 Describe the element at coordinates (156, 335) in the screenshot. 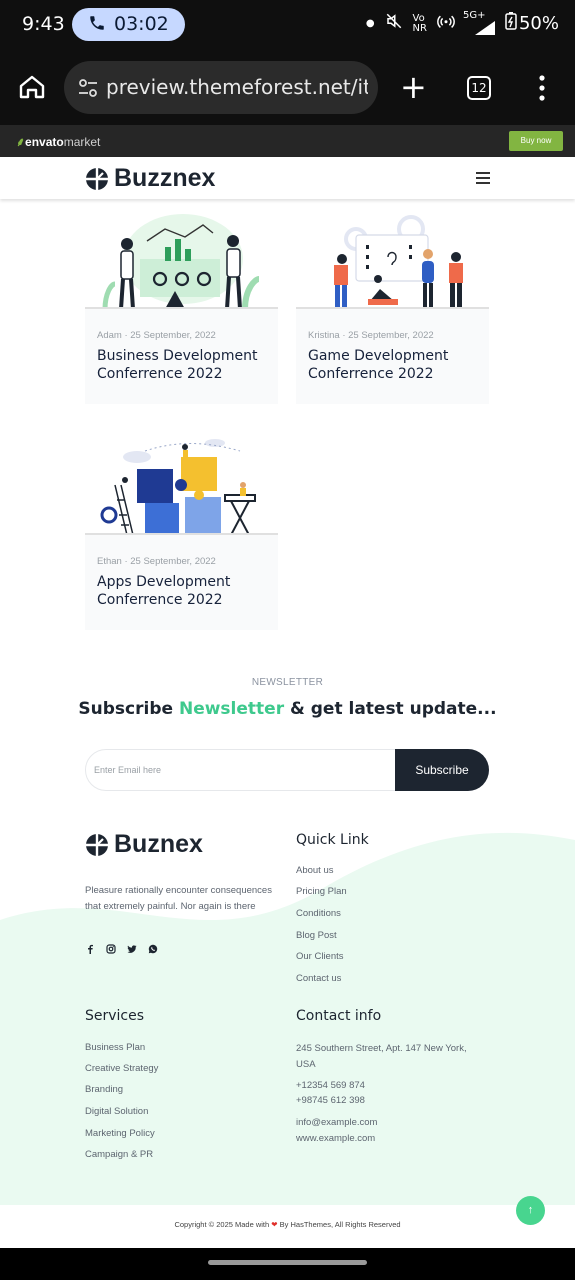

I see `post-meta: Adam · 25 September, 2022` at that location.